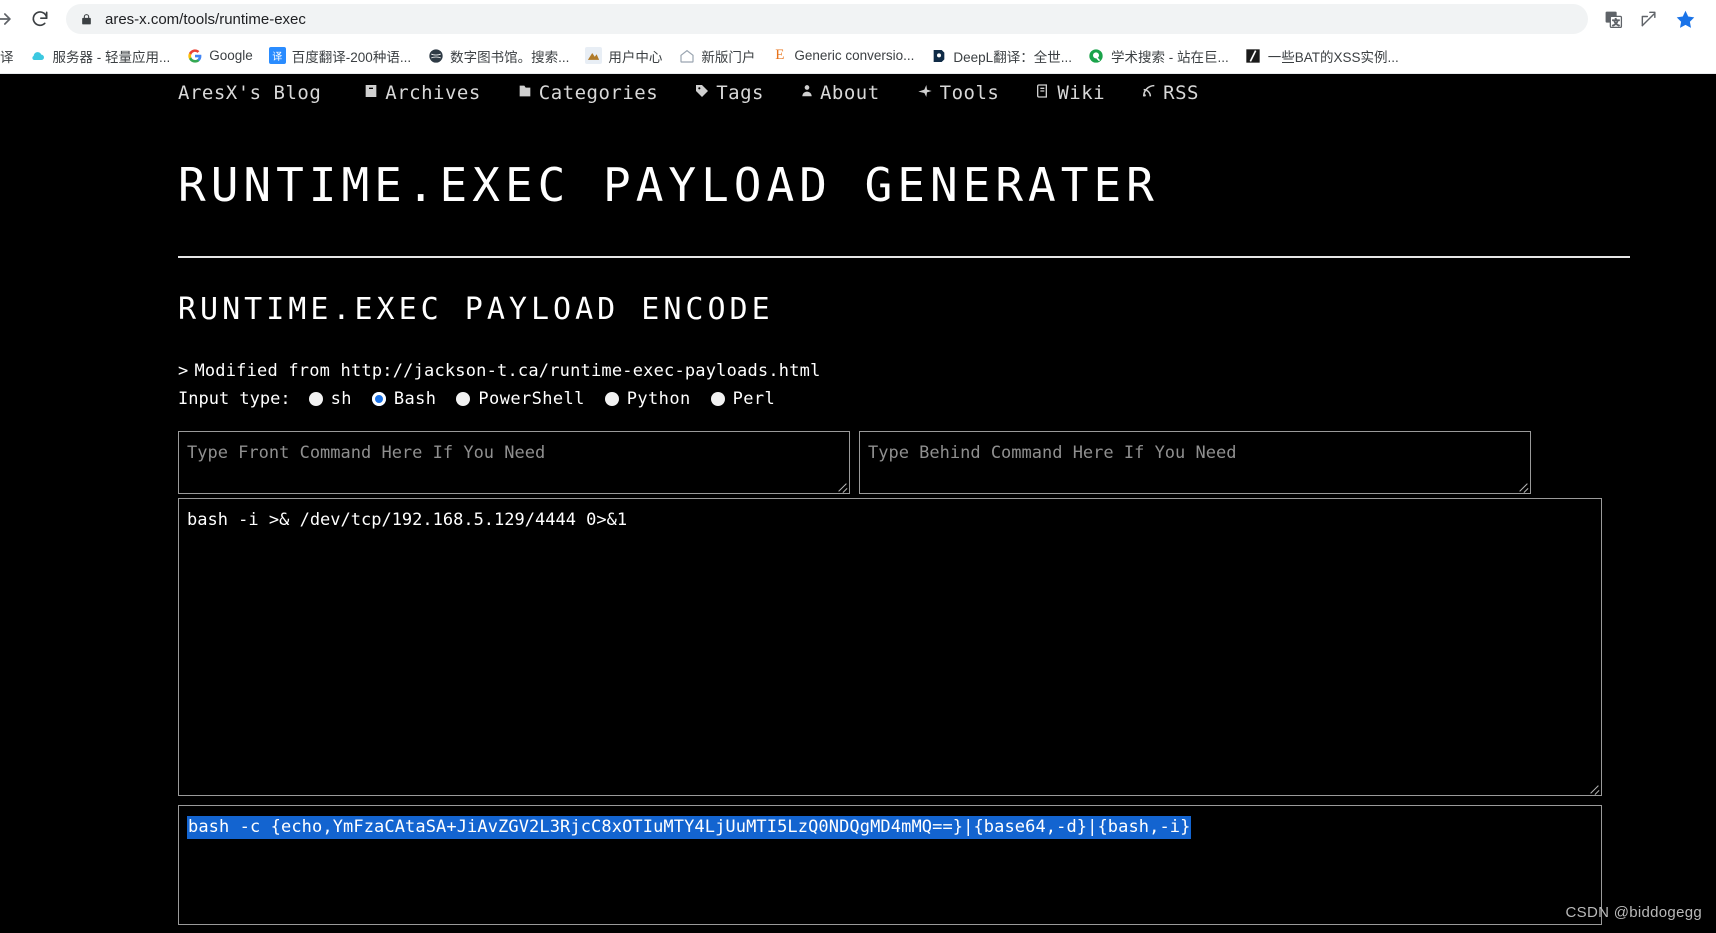 This screenshot has width=1716, height=933. I want to click on nav-item-categories: Categories, so click(587, 93).